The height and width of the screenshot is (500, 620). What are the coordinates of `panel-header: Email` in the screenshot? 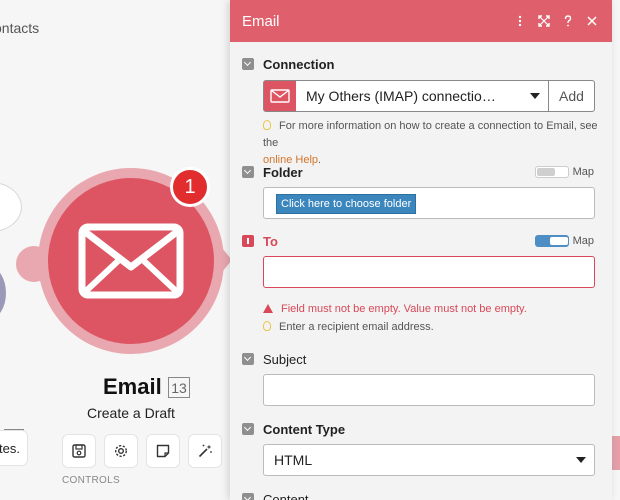 It's located at (421, 21).